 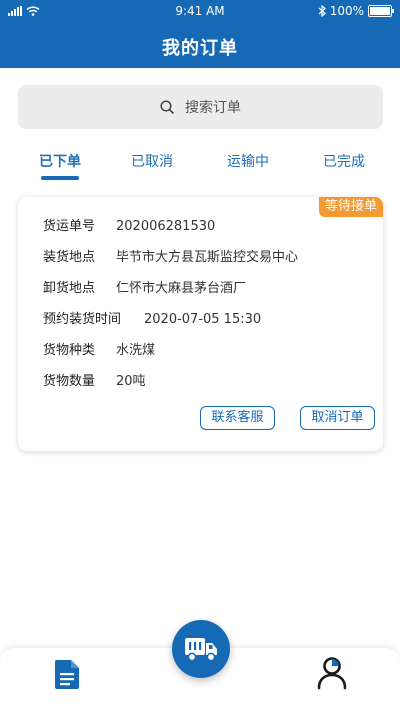 I want to click on profile-nav-button, so click(x=332, y=675).